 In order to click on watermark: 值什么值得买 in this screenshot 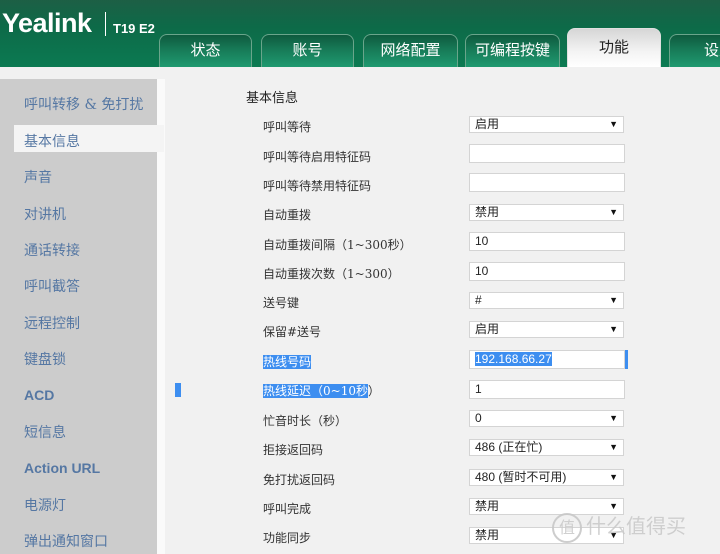, I will do `click(619, 526)`.